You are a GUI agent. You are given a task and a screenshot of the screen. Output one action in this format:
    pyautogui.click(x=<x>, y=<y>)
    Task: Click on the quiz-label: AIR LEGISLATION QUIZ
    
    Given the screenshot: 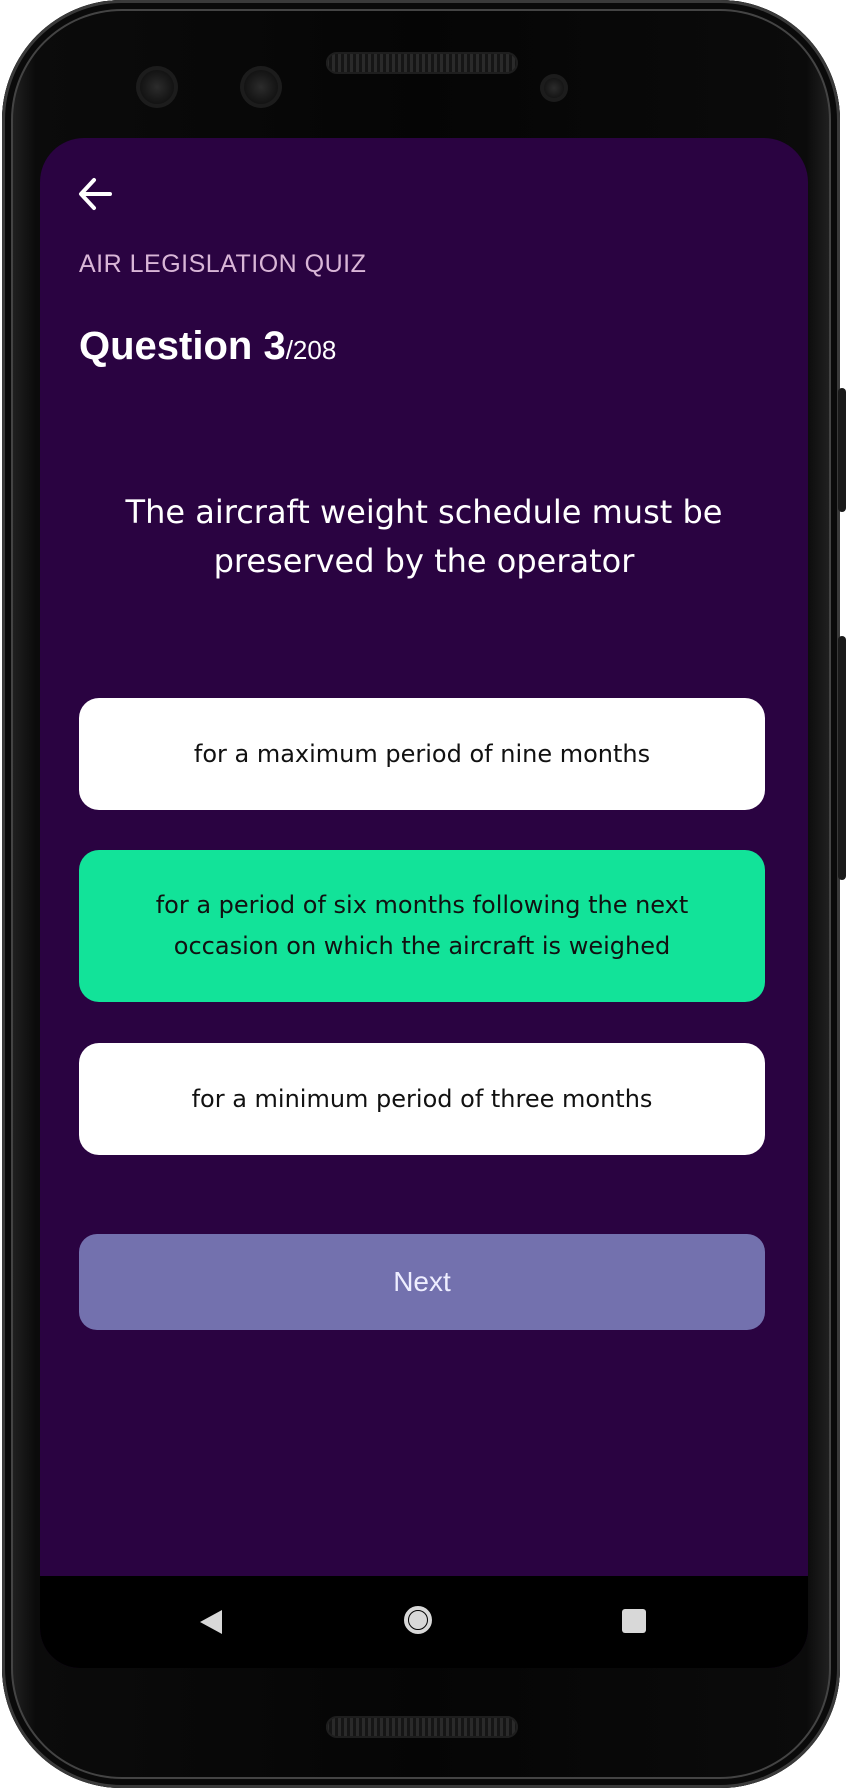 What is the action you would take?
    pyautogui.click(x=223, y=264)
    